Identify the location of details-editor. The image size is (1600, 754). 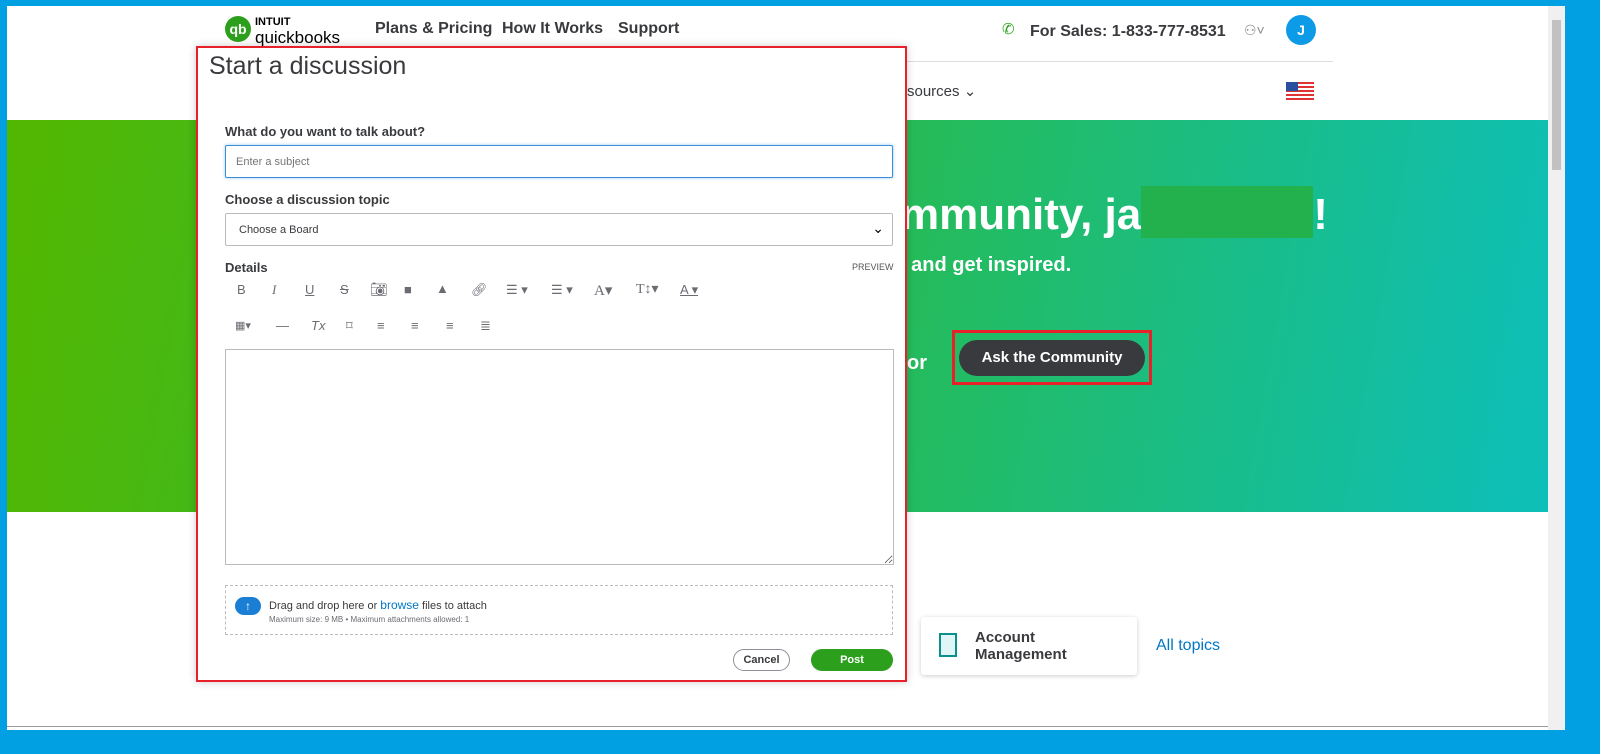
(559, 457).